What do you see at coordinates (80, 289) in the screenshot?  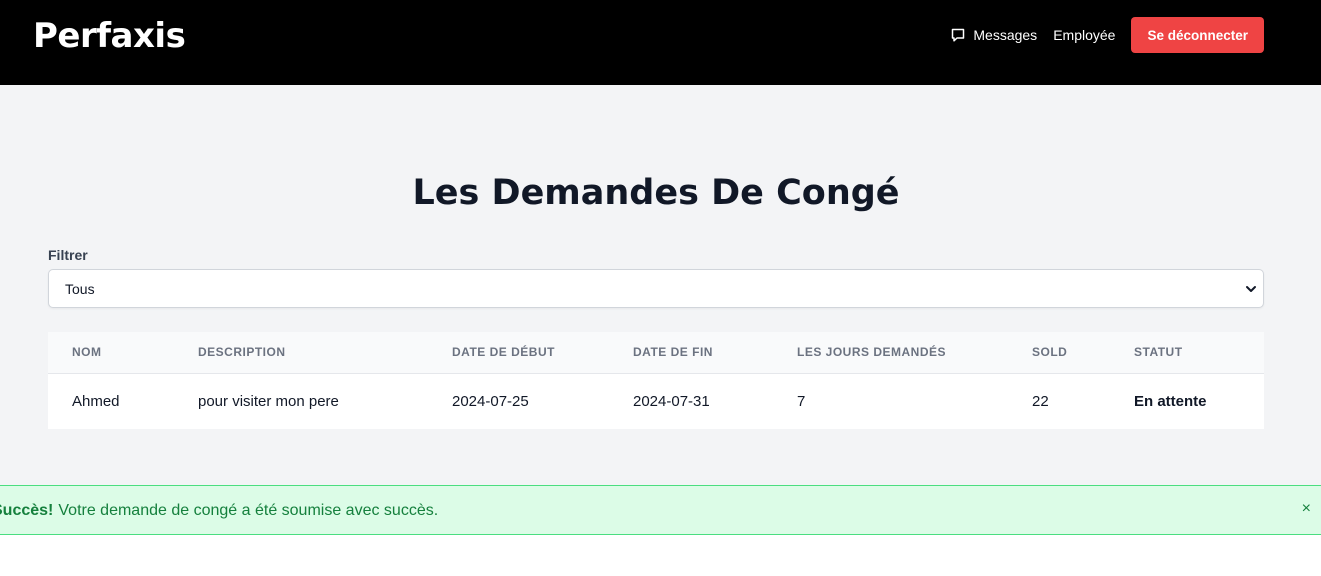 I see `filter-selected-value: Tous` at bounding box center [80, 289].